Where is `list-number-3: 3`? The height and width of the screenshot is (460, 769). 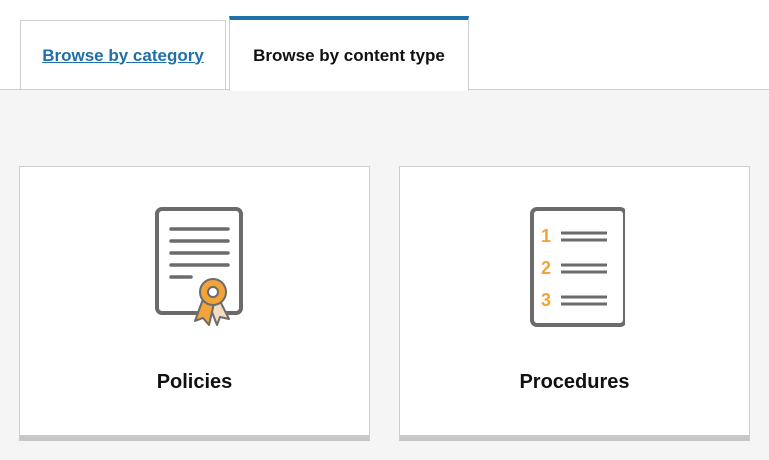
list-number-3: 3 is located at coordinates (546, 300).